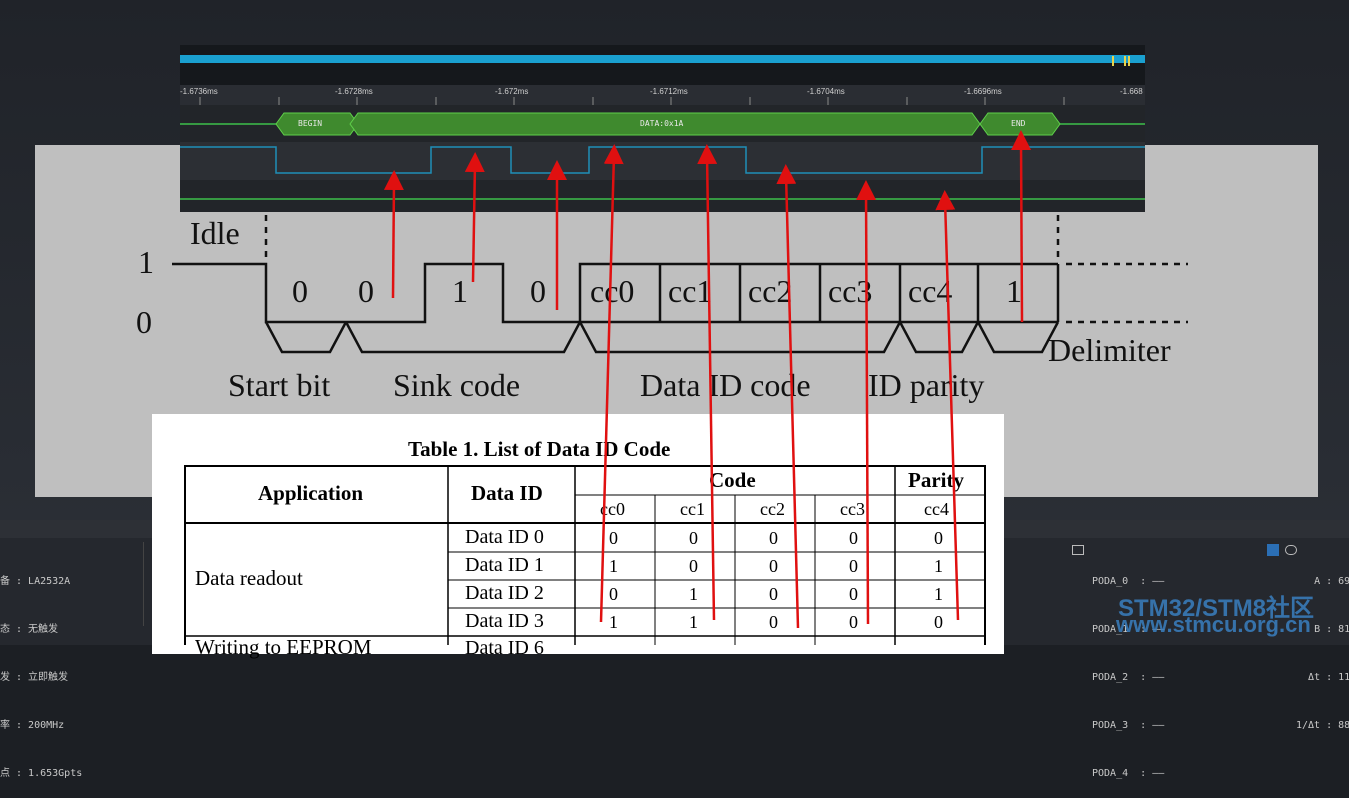 This screenshot has height=798, width=1349. I want to click on channel-2: PODA_2 : ——, so click(1128, 678).